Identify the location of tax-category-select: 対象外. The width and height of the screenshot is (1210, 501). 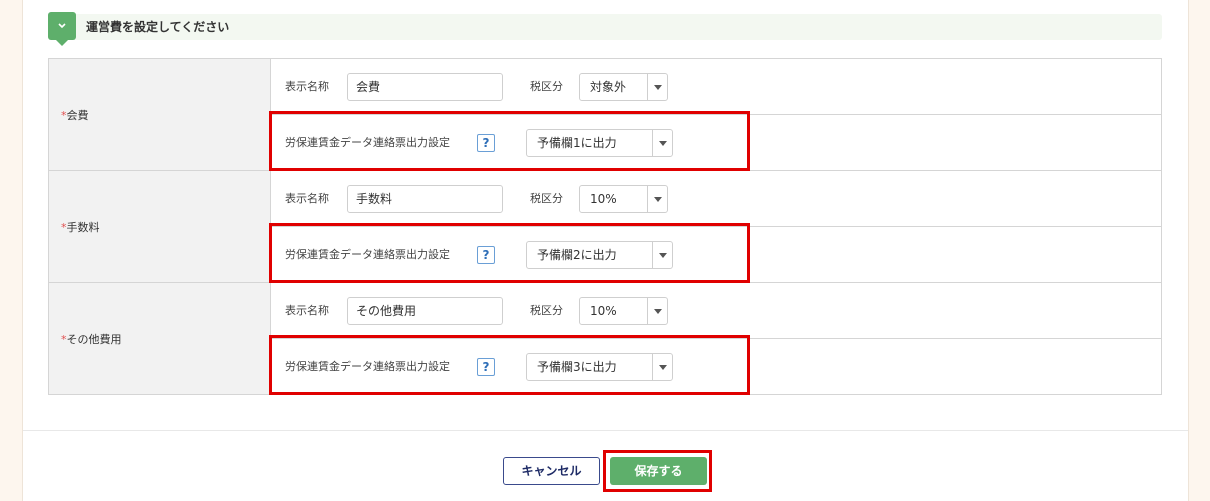
(623, 87).